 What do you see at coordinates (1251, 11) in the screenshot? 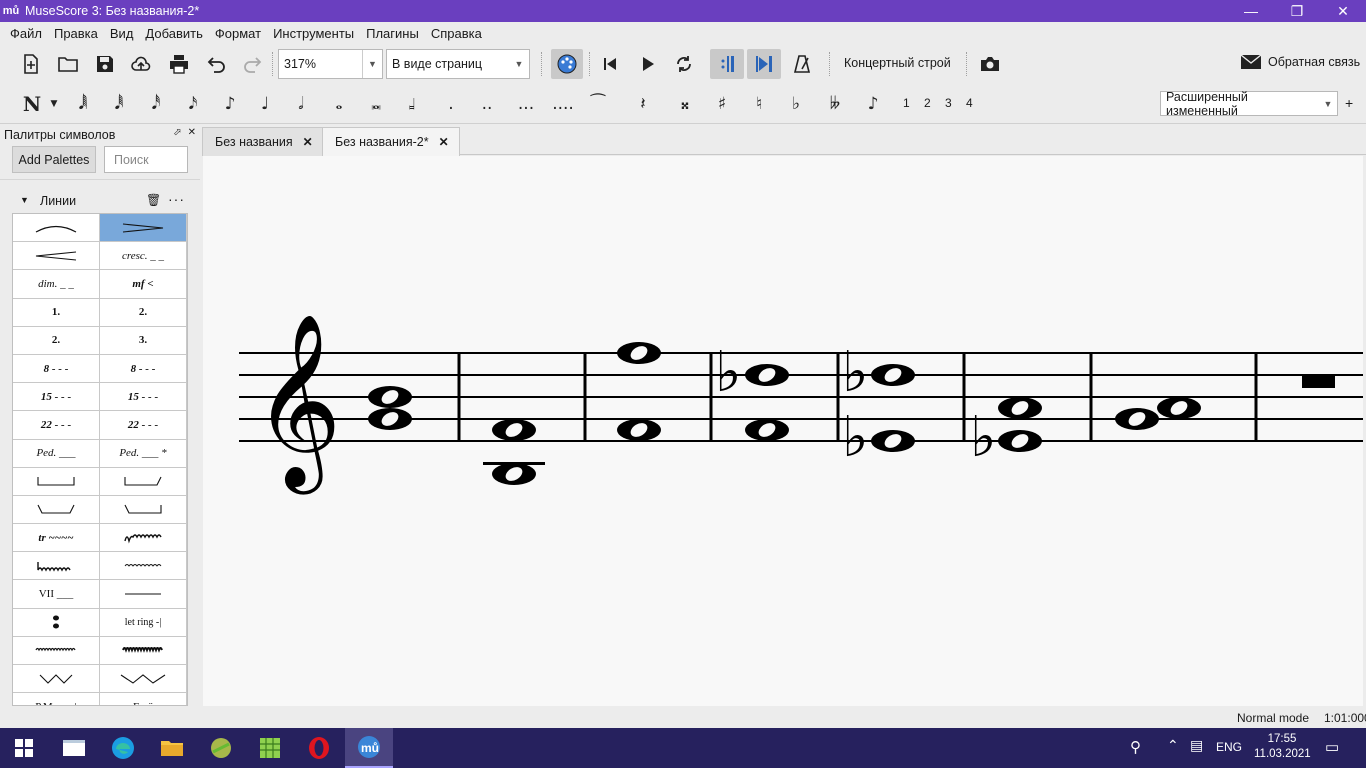
I see `minimize-button: —` at bounding box center [1251, 11].